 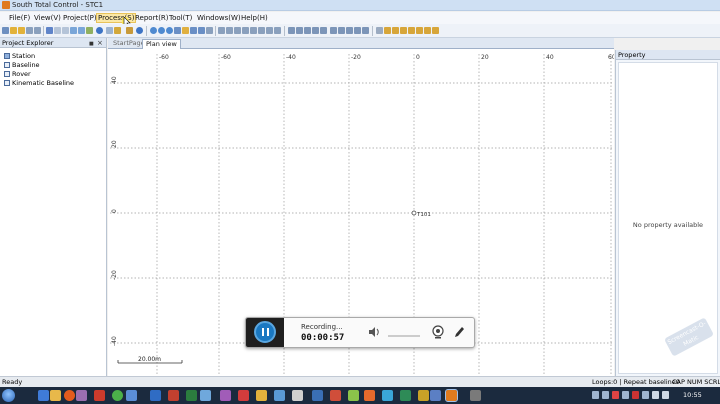 What do you see at coordinates (341, 30) in the screenshot?
I see `style-icon` at bounding box center [341, 30].